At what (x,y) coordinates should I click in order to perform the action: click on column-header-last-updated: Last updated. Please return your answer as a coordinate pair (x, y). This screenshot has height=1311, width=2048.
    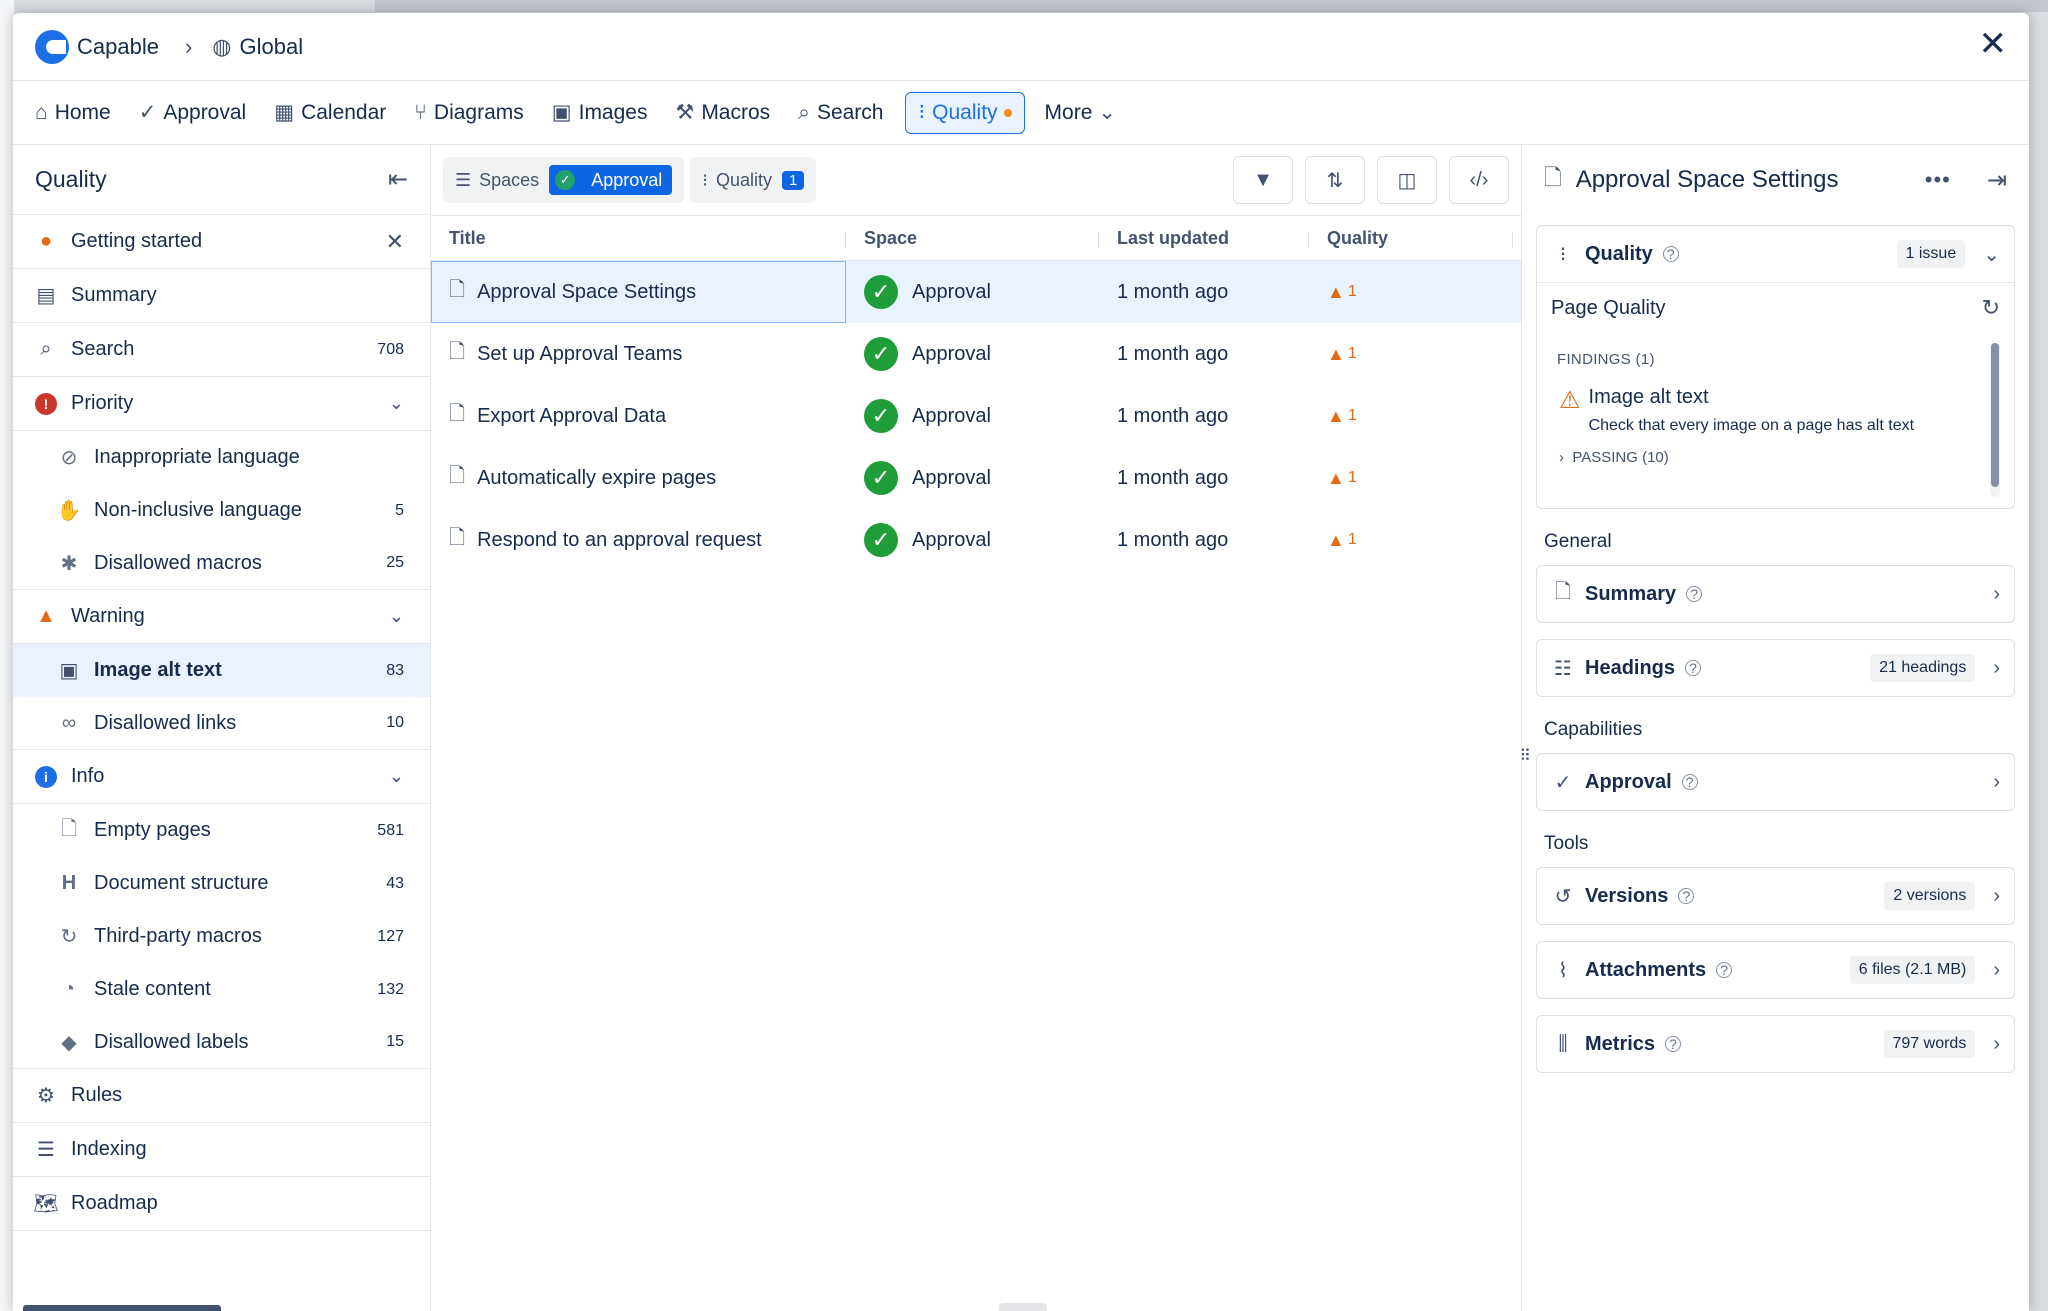
    Looking at the image, I should click on (1204, 238).